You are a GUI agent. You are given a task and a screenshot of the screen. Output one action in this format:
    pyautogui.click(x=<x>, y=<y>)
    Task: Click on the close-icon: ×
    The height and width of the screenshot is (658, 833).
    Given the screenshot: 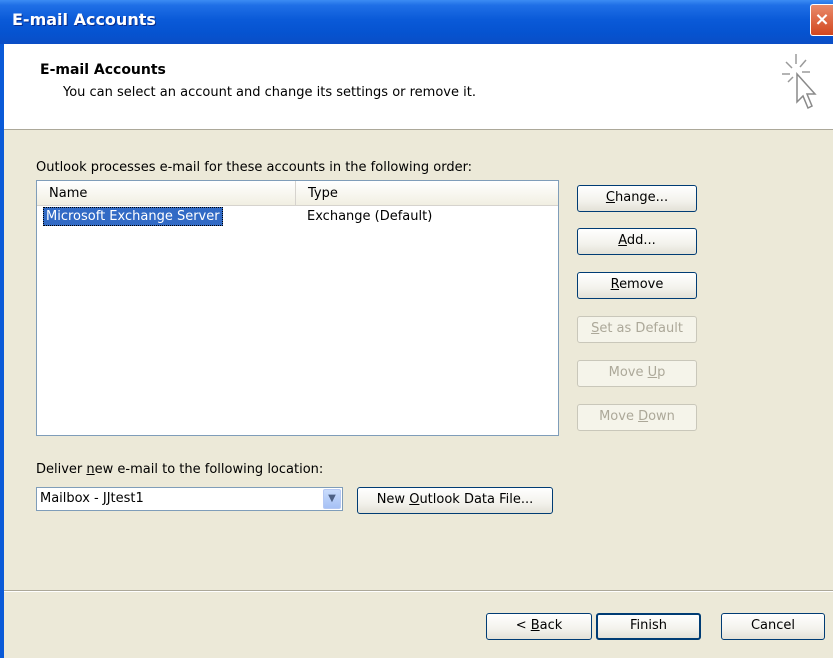 What is the action you would take?
    pyautogui.click(x=821, y=20)
    